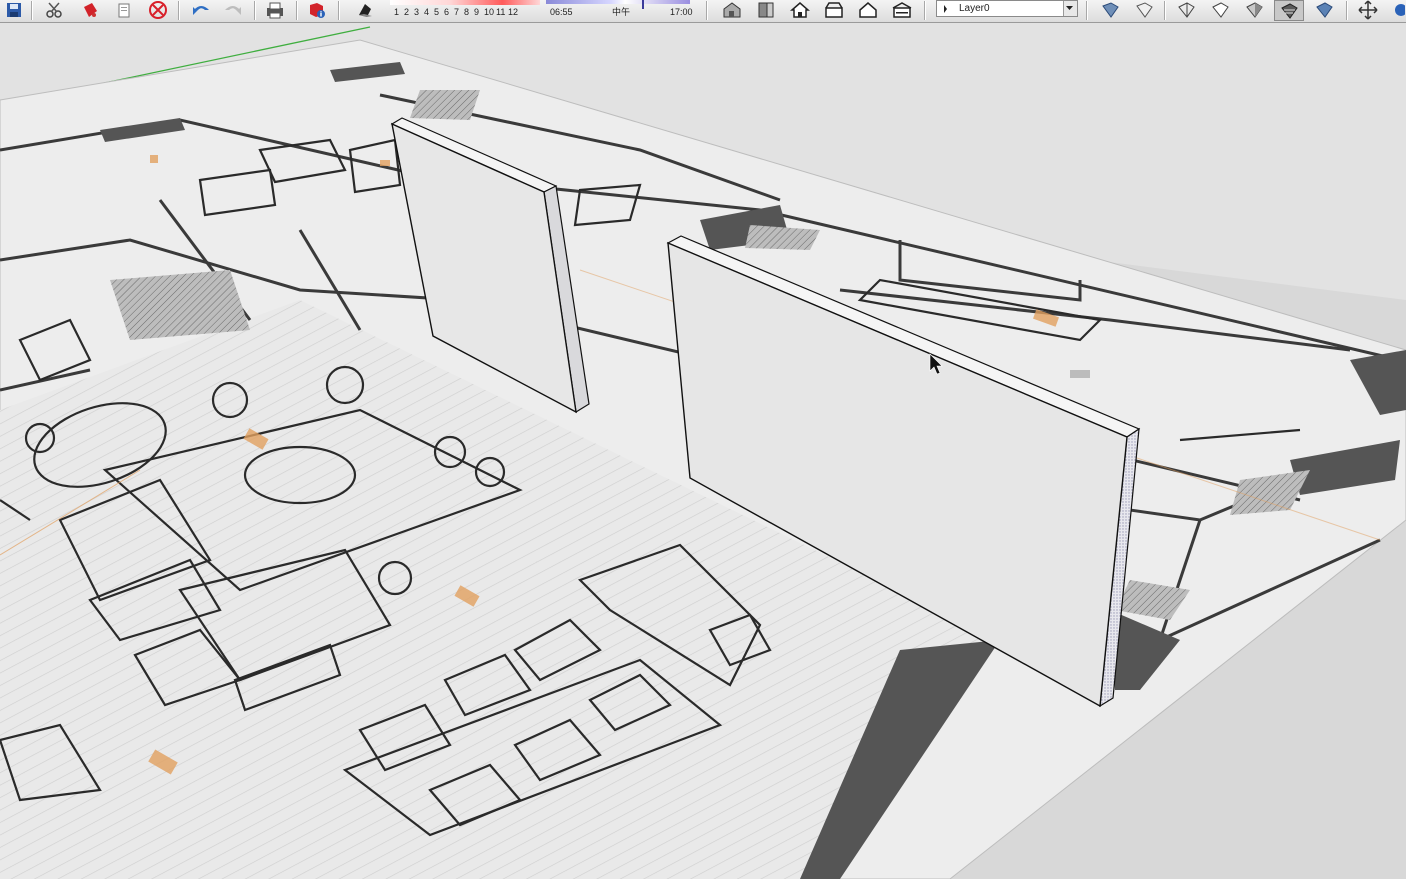 The height and width of the screenshot is (879, 1406). I want to click on month-tick-label: 3, so click(417, 12).